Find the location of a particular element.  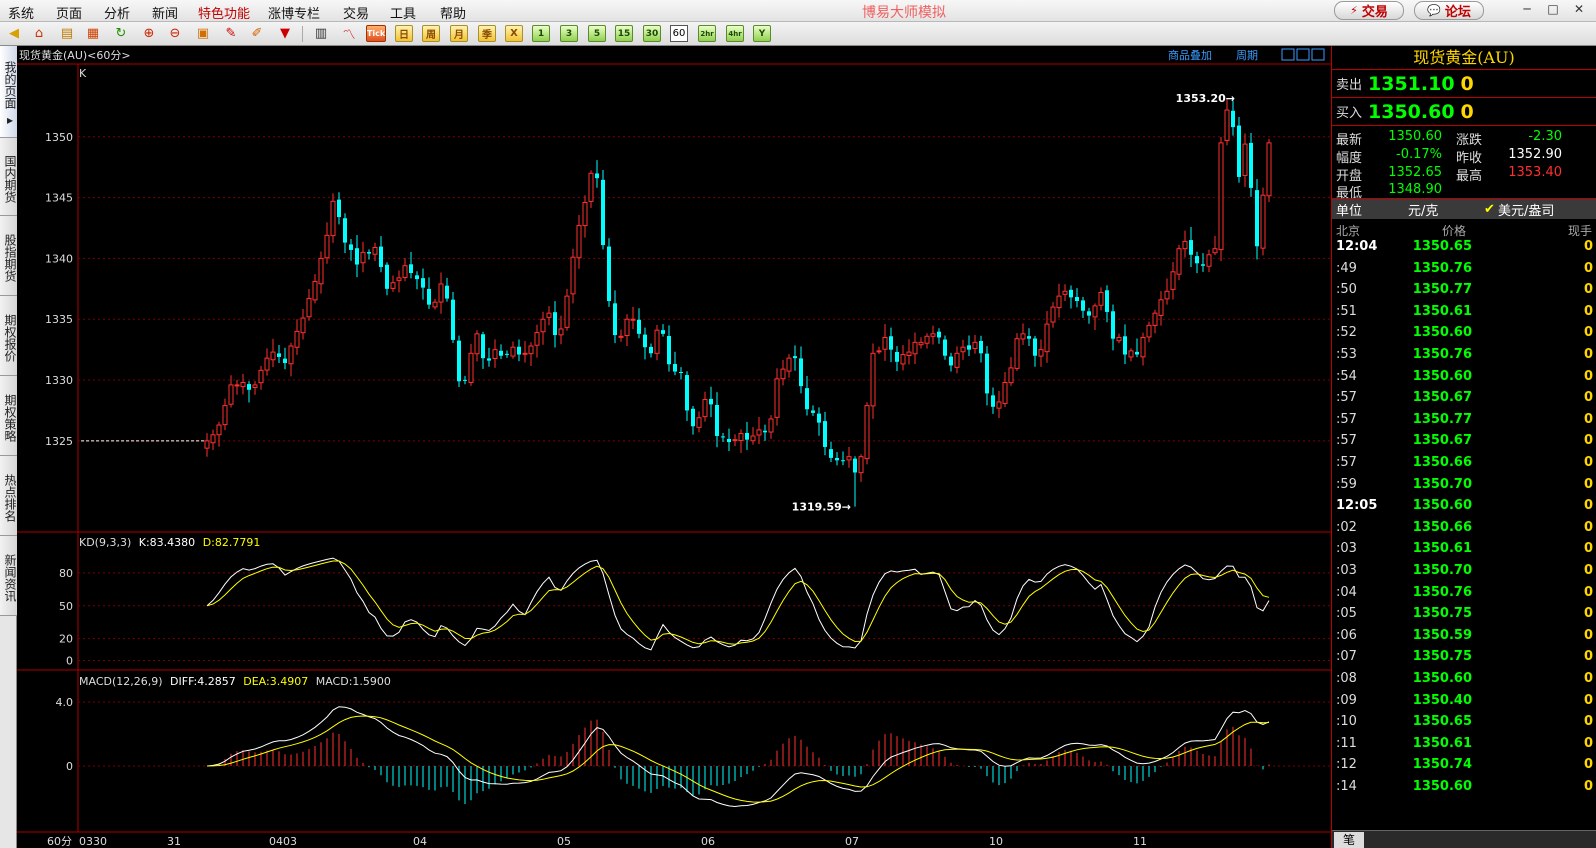

tick-row: :57 1350.77 0 is located at coordinates (1464, 422).